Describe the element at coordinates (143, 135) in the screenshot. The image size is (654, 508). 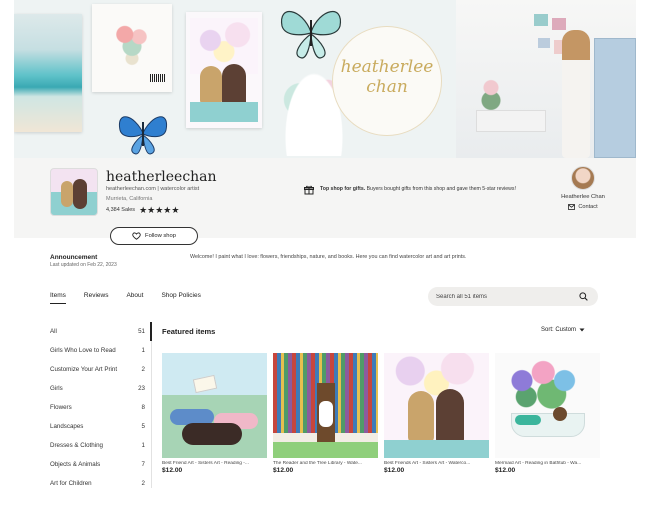
I see `blue-butterfly-icon` at that location.